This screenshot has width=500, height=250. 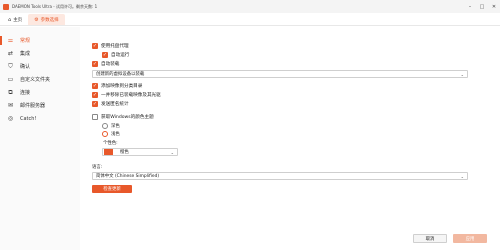 I want to click on sidebar-item-connection: ⧉ 连接, so click(x=40, y=92).